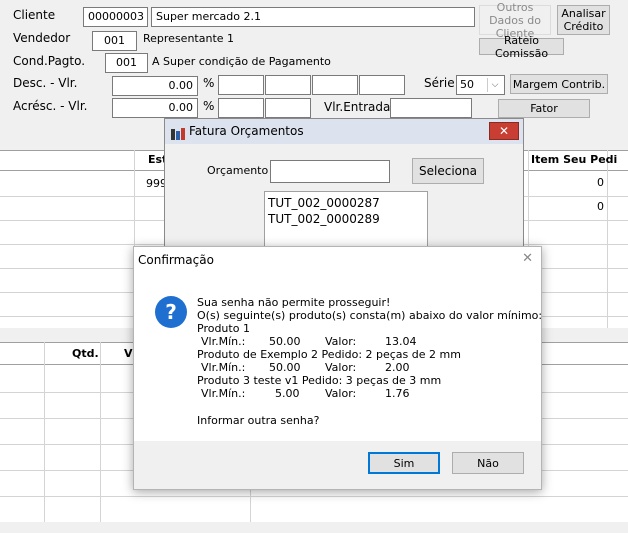 Image resolution: width=628 pixels, height=533 pixels. What do you see at coordinates (126, 63) in the screenshot?
I see `condpagto-code-field: 001` at bounding box center [126, 63].